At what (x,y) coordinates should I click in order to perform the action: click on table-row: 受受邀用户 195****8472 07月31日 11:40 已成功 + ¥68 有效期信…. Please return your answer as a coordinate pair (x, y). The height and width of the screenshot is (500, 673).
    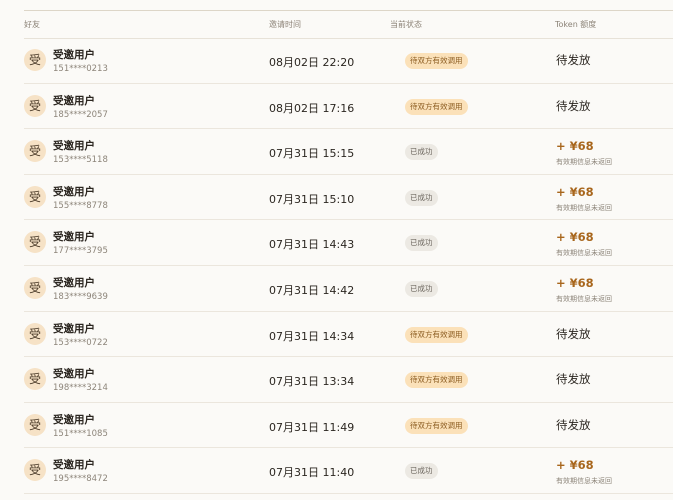
    Looking at the image, I should click on (348, 471).